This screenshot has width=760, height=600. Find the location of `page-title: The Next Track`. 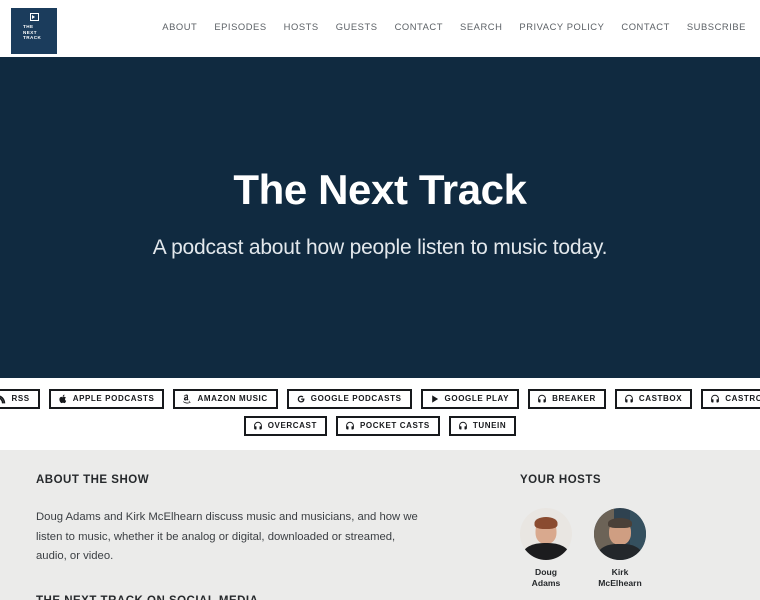

page-title: The Next Track is located at coordinates (380, 190).